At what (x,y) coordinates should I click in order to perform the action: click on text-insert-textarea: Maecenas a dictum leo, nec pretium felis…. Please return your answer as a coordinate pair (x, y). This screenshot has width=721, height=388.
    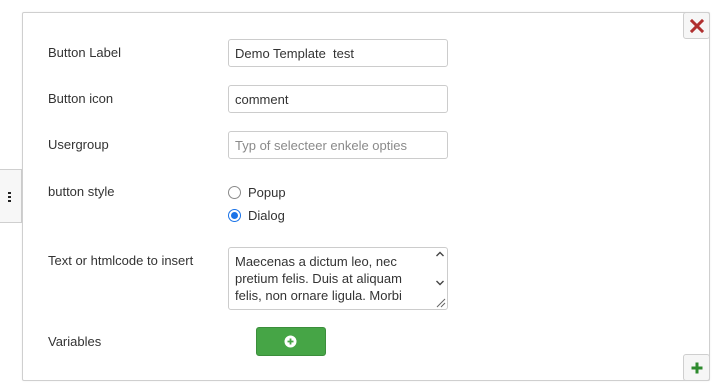
    Looking at the image, I should click on (338, 278).